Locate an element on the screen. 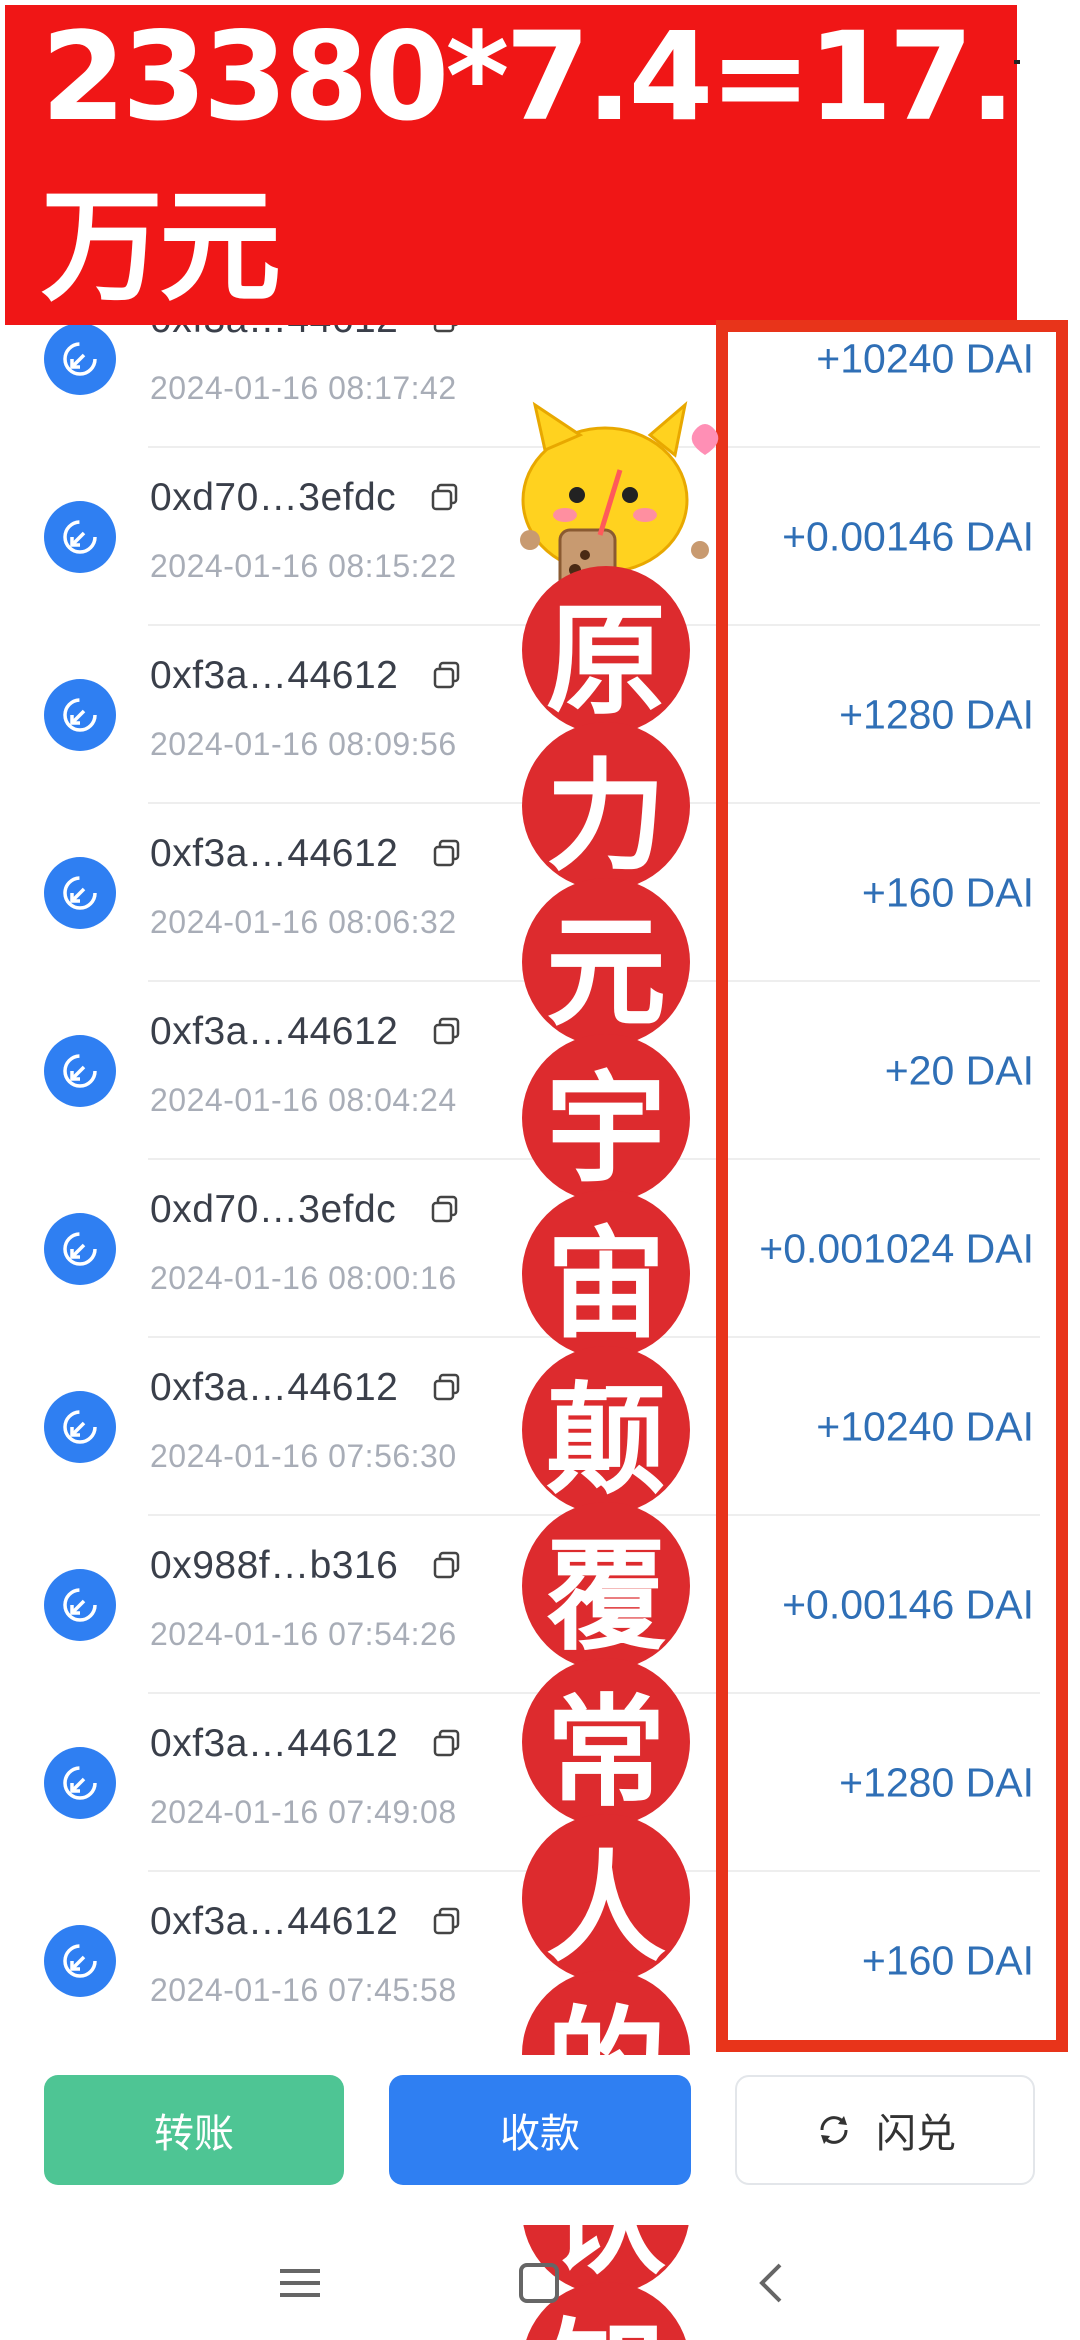  tx-time: 2024-01-16 08:00:16 is located at coordinates (303, 1278).